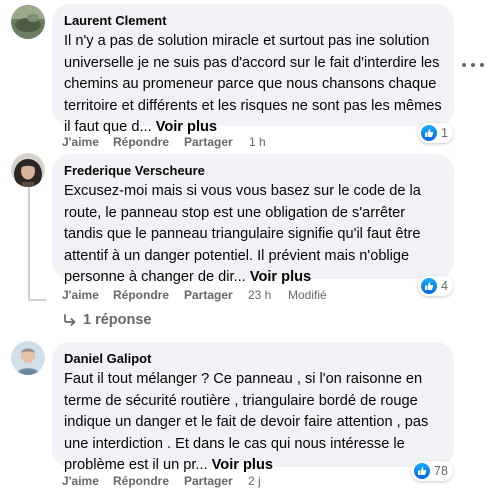 The image size is (487, 491). What do you see at coordinates (253, 170) in the screenshot?
I see `comment-author: Frederique Verscheure` at bounding box center [253, 170].